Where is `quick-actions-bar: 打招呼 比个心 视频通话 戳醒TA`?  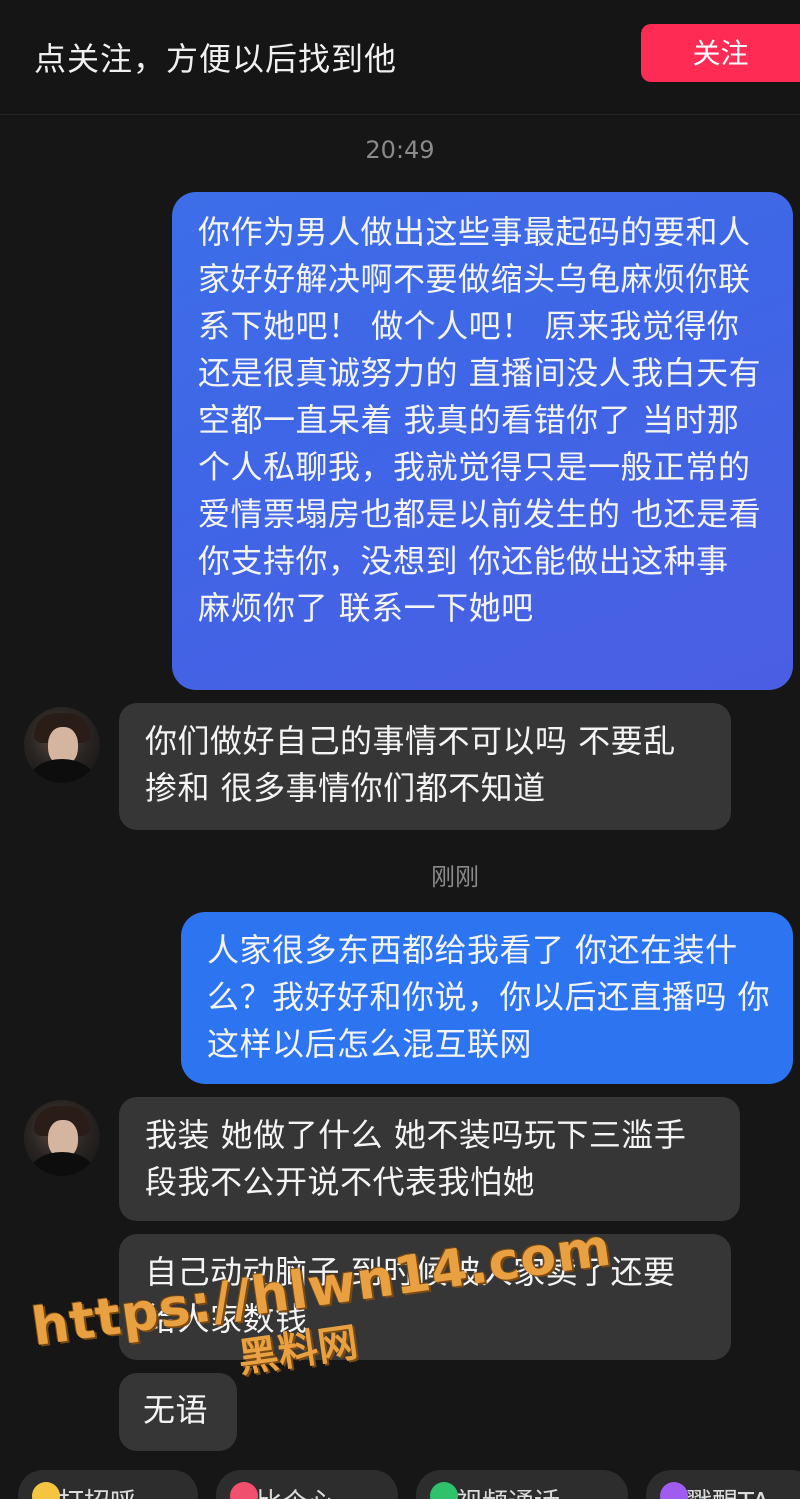 quick-actions-bar: 打招呼 比个心 视频通话 戳醒TA is located at coordinates (400, 1484).